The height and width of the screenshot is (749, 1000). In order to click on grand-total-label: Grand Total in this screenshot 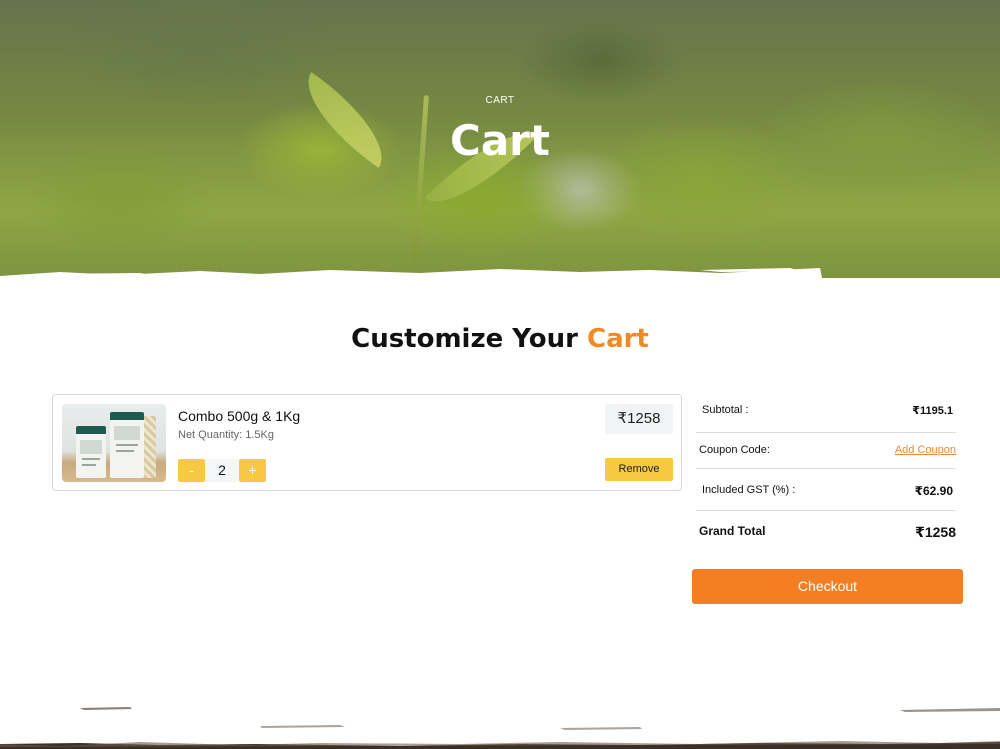, I will do `click(732, 531)`.